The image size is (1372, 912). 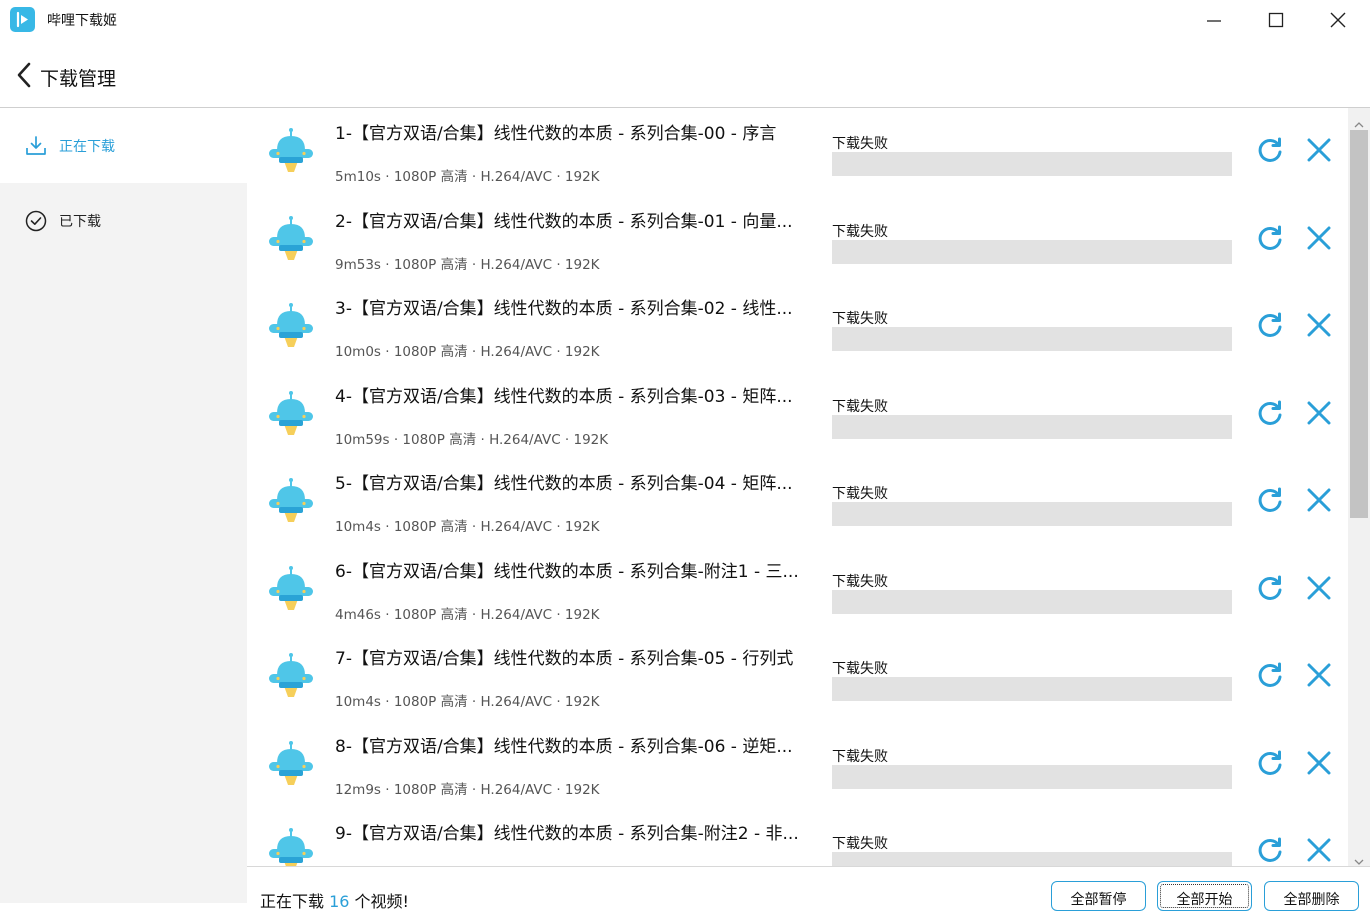 I want to click on download-row: 9-【官方双语/合集】线性代数的本质 - 系列合集-附注2 - 非... 下载失败, so click(x=797, y=837).